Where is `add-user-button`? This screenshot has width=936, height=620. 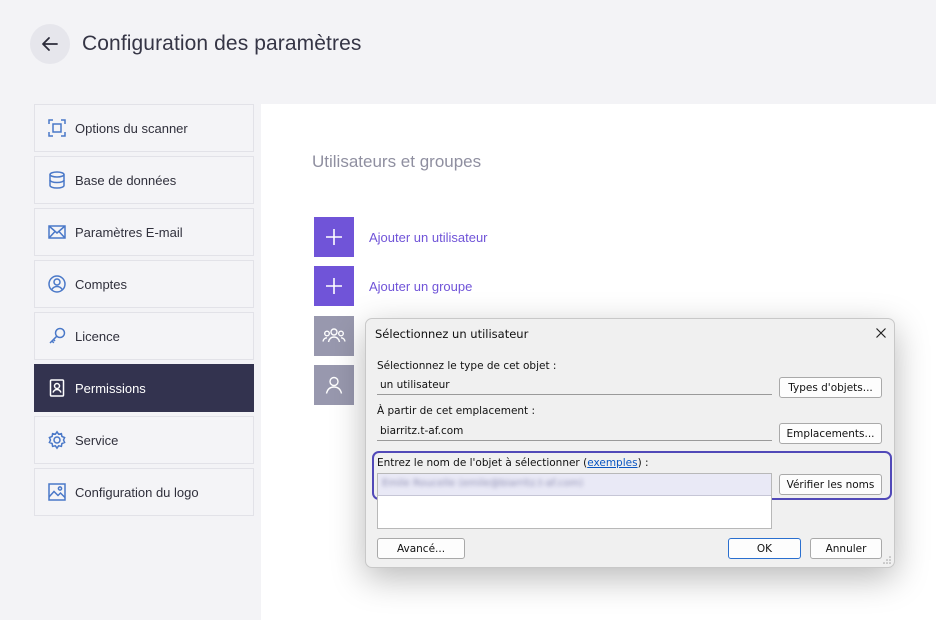
add-user-button is located at coordinates (334, 237).